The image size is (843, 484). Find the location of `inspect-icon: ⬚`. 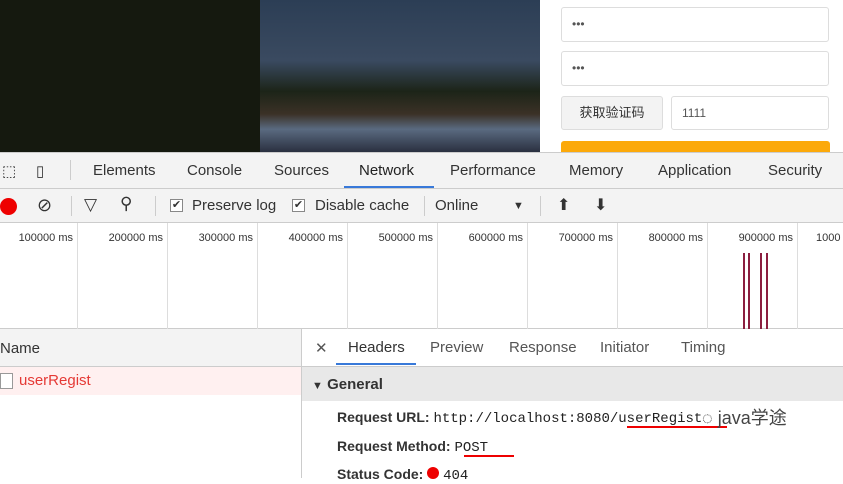

inspect-icon: ⬚ is located at coordinates (9, 171).